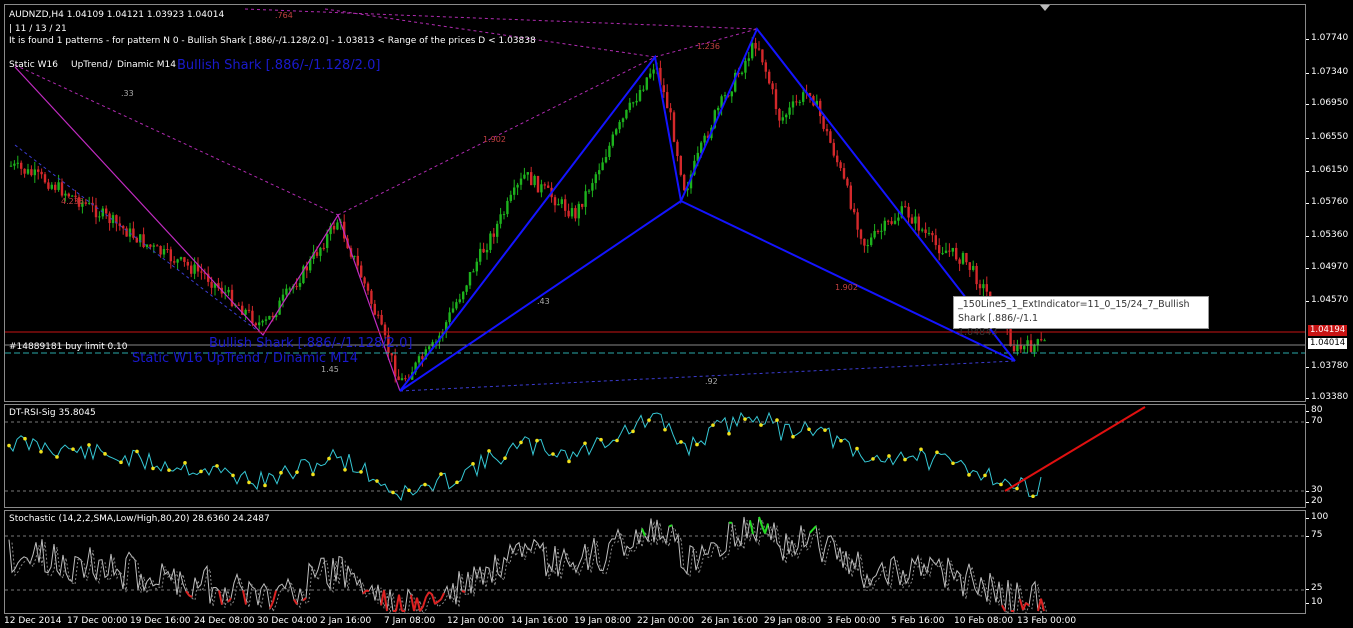  What do you see at coordinates (346, 621) in the screenshot?
I see `time-tick: 2 Jan 16:00` at bounding box center [346, 621].